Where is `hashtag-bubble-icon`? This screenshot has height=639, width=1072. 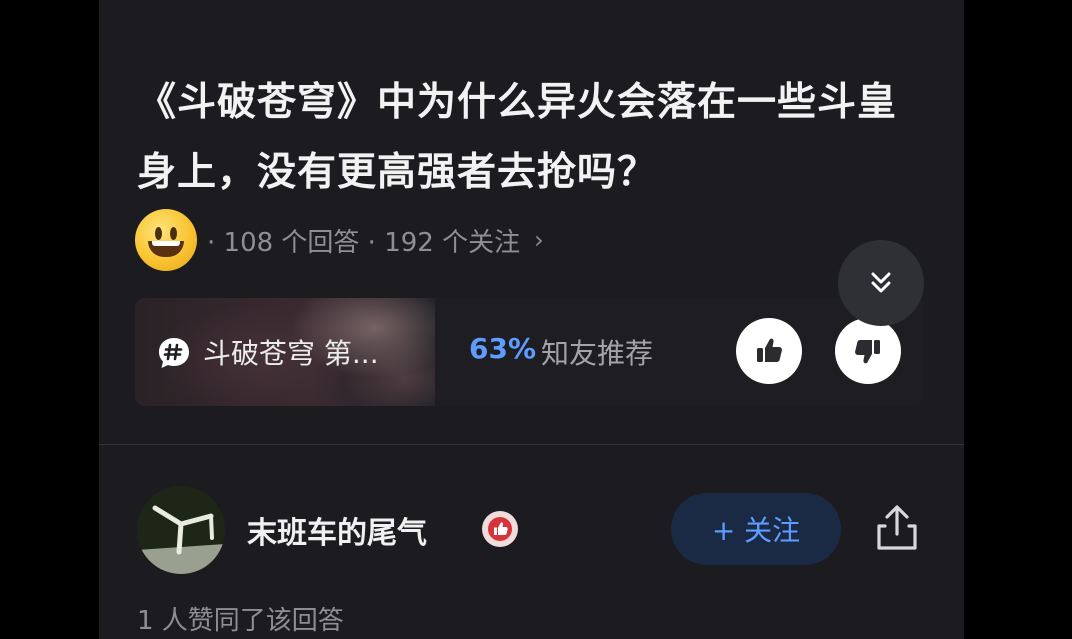
hashtag-bubble-icon is located at coordinates (174, 353).